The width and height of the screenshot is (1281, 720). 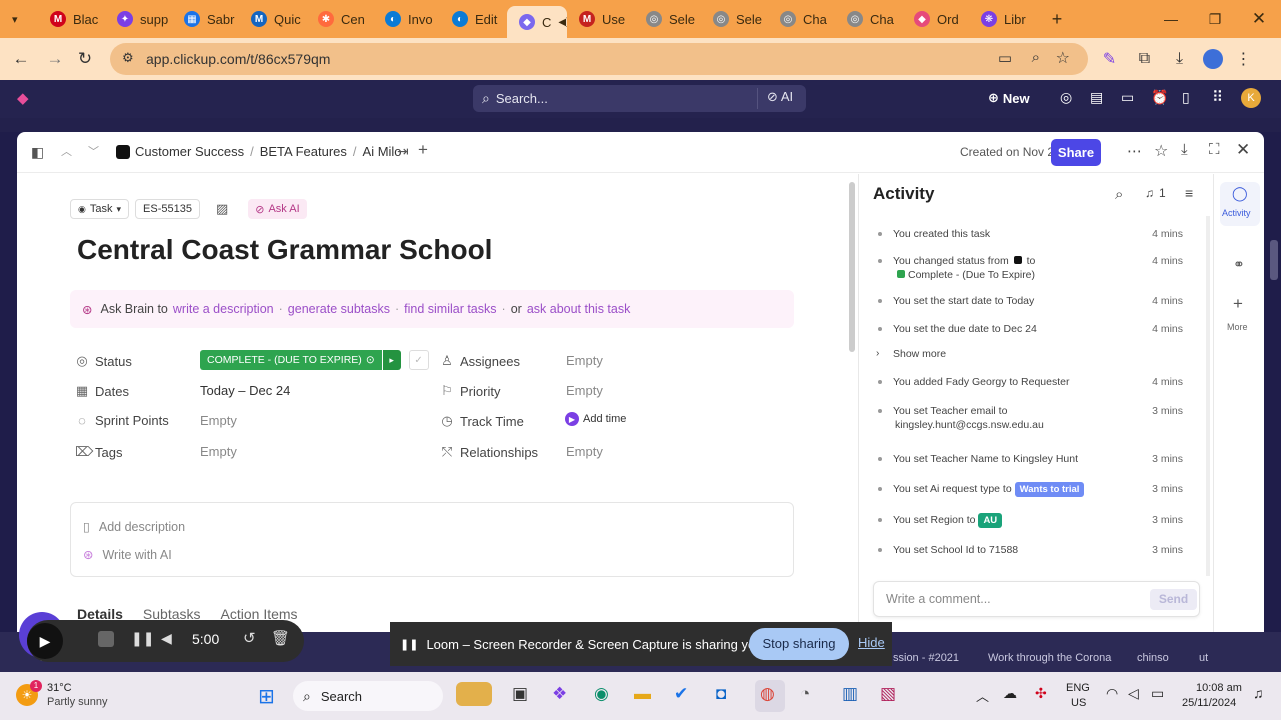 What do you see at coordinates (780, 97) in the screenshot?
I see `ai-search-button: ⊘ AI` at bounding box center [780, 97].